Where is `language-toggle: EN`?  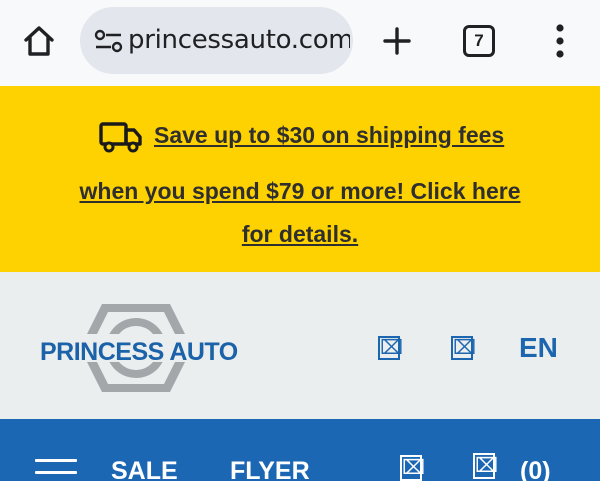
language-toggle: EN is located at coordinates (538, 348).